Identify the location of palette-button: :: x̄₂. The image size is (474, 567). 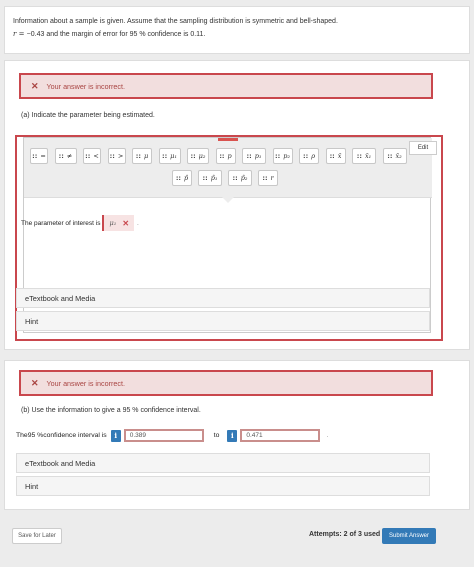
(394, 156).